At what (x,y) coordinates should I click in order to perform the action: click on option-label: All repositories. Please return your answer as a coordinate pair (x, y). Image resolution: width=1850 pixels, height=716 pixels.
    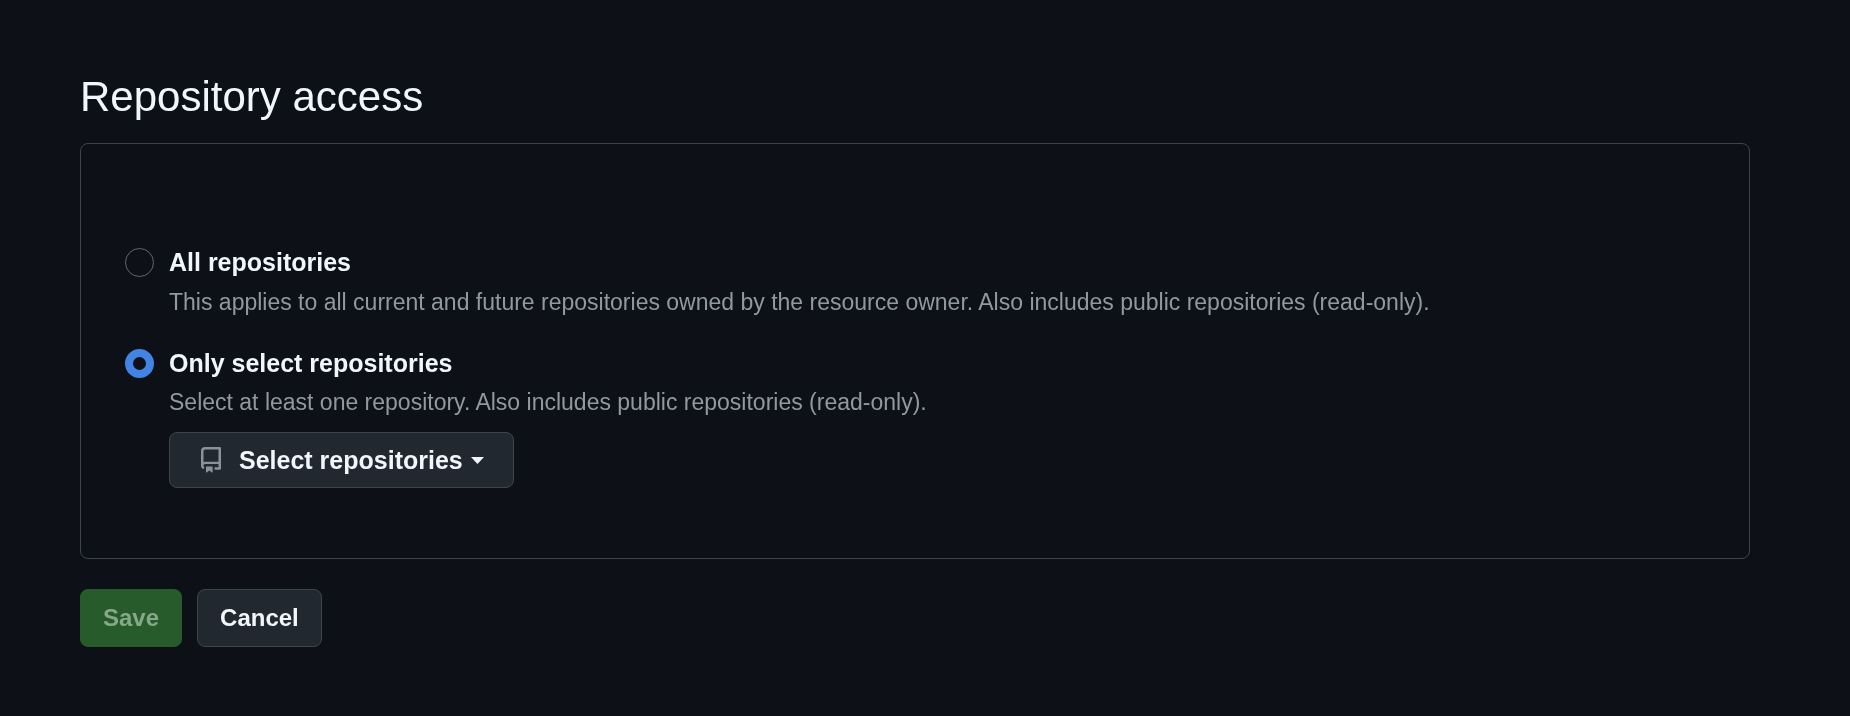
    Looking at the image, I should click on (260, 262).